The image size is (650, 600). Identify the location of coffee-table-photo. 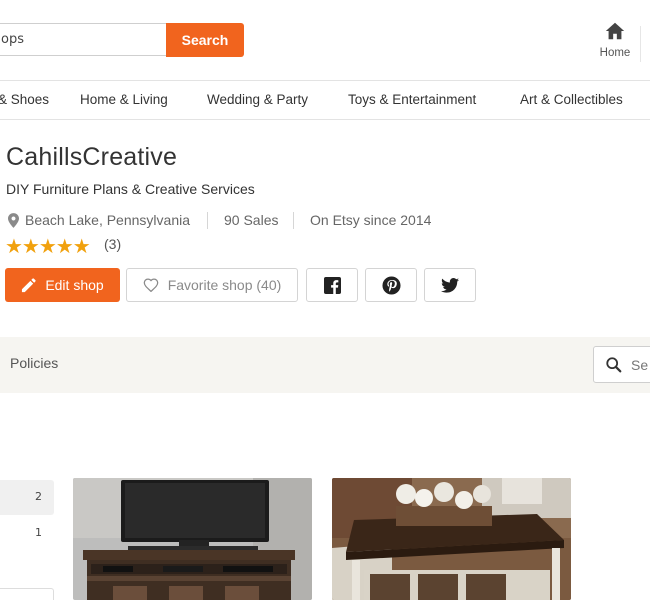
(451, 539).